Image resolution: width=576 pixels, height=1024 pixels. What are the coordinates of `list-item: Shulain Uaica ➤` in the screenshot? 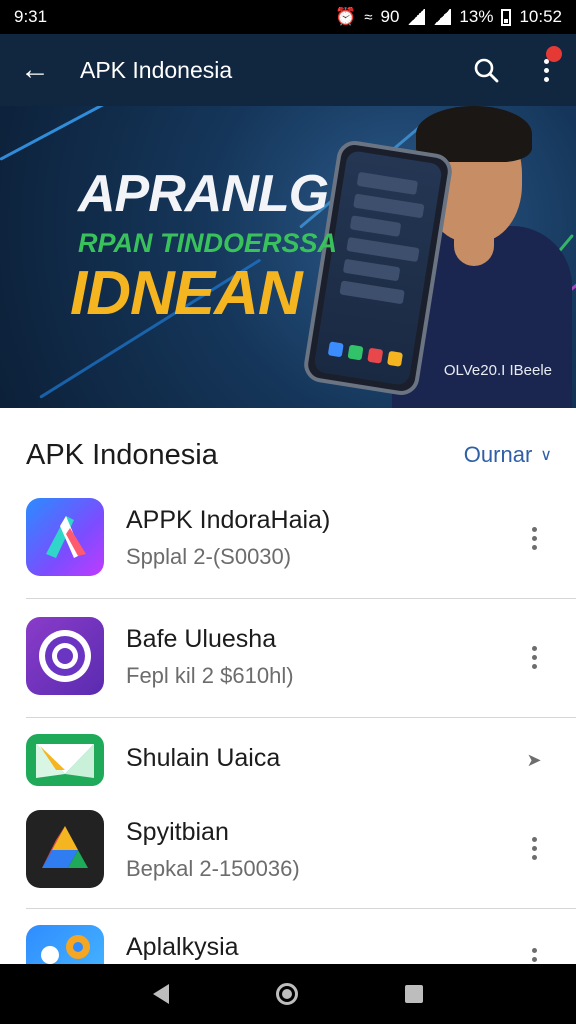 It's located at (288, 754).